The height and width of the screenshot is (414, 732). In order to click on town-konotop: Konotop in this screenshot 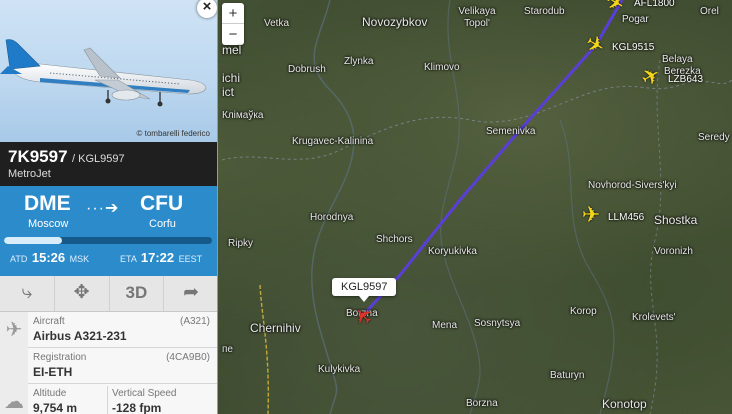, I will do `click(624, 404)`.